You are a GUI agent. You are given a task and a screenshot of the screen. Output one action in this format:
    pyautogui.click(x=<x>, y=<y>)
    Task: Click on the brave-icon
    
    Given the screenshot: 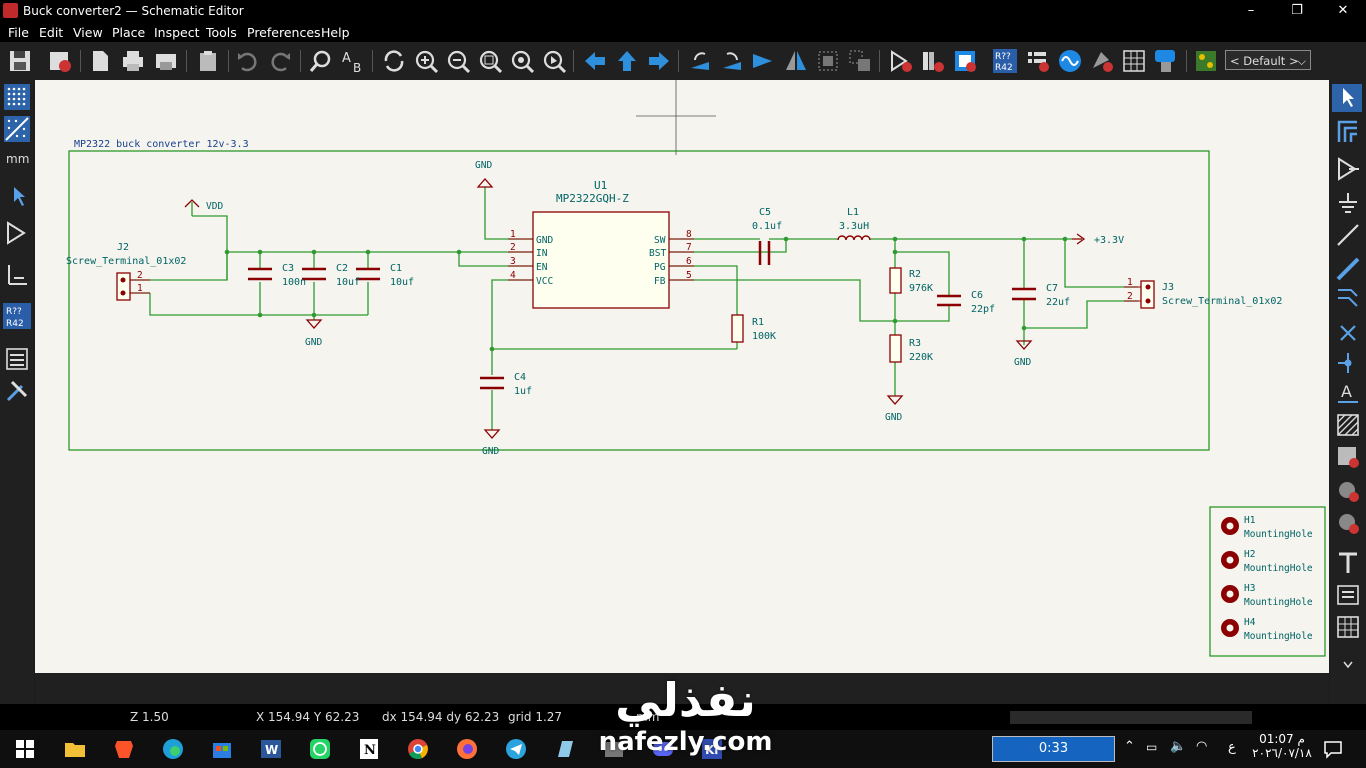 What is the action you would take?
    pyautogui.click(x=124, y=749)
    